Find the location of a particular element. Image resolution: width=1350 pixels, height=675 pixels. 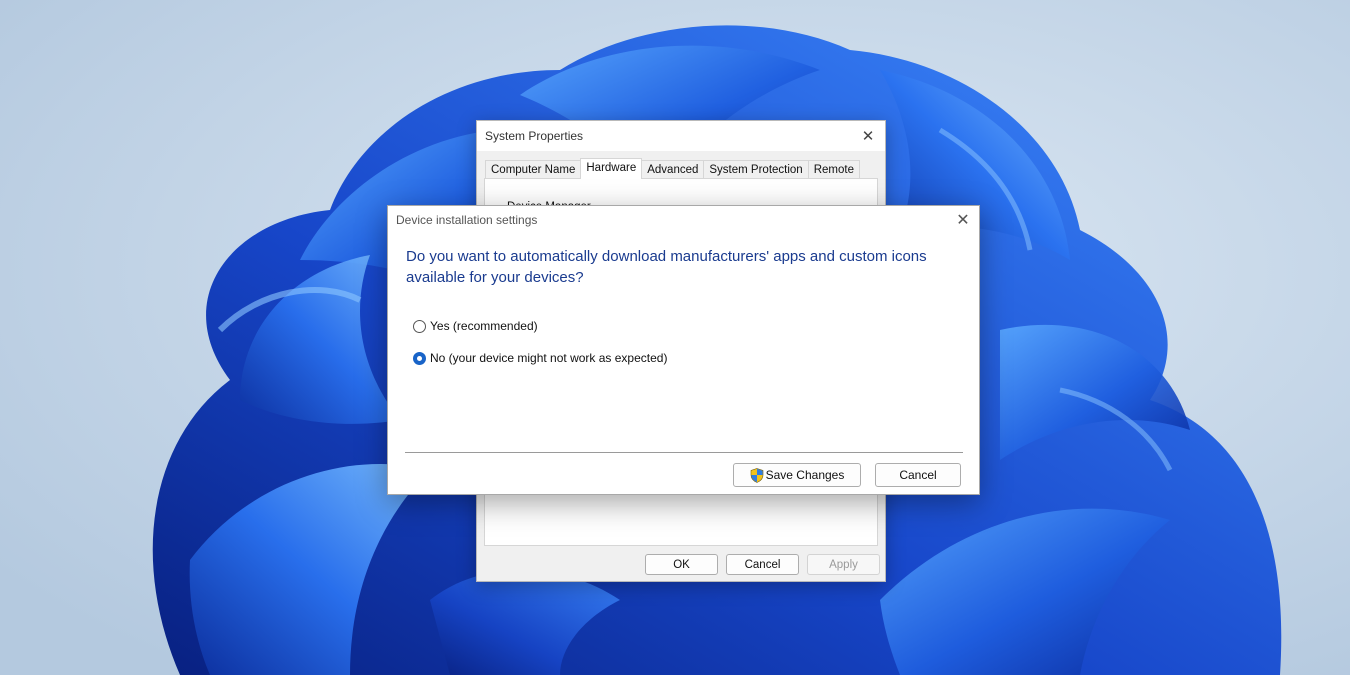

apply-button: Apply is located at coordinates (843, 564).